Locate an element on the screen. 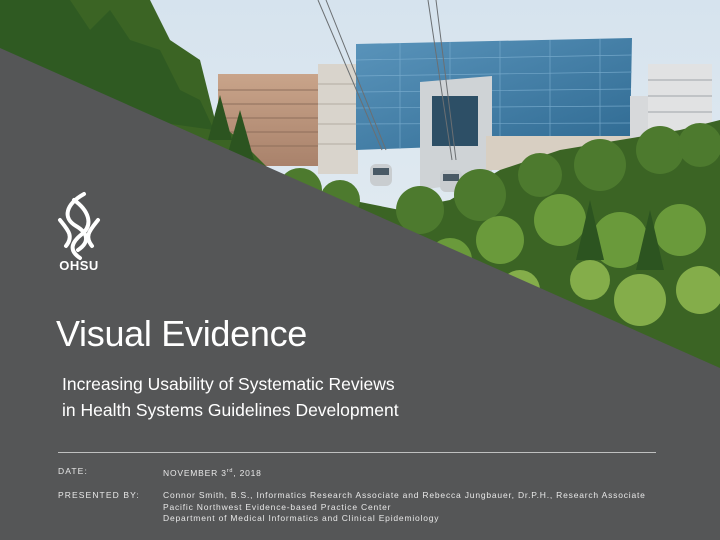 Image resolution: width=720 pixels, height=540 pixels. subtitle-line-2: in Health Systems Guidelines Development is located at coordinates (230, 410).